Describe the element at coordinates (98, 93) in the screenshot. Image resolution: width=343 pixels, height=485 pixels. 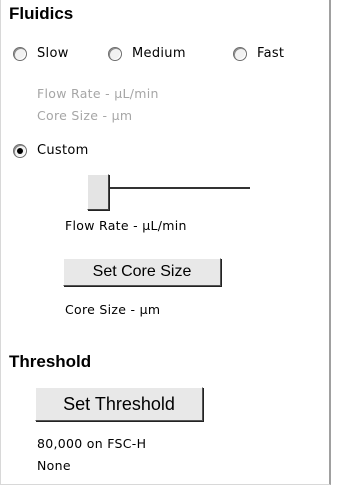
I see `preset-flow-rate-text: Flow Rate - µL/min` at that location.